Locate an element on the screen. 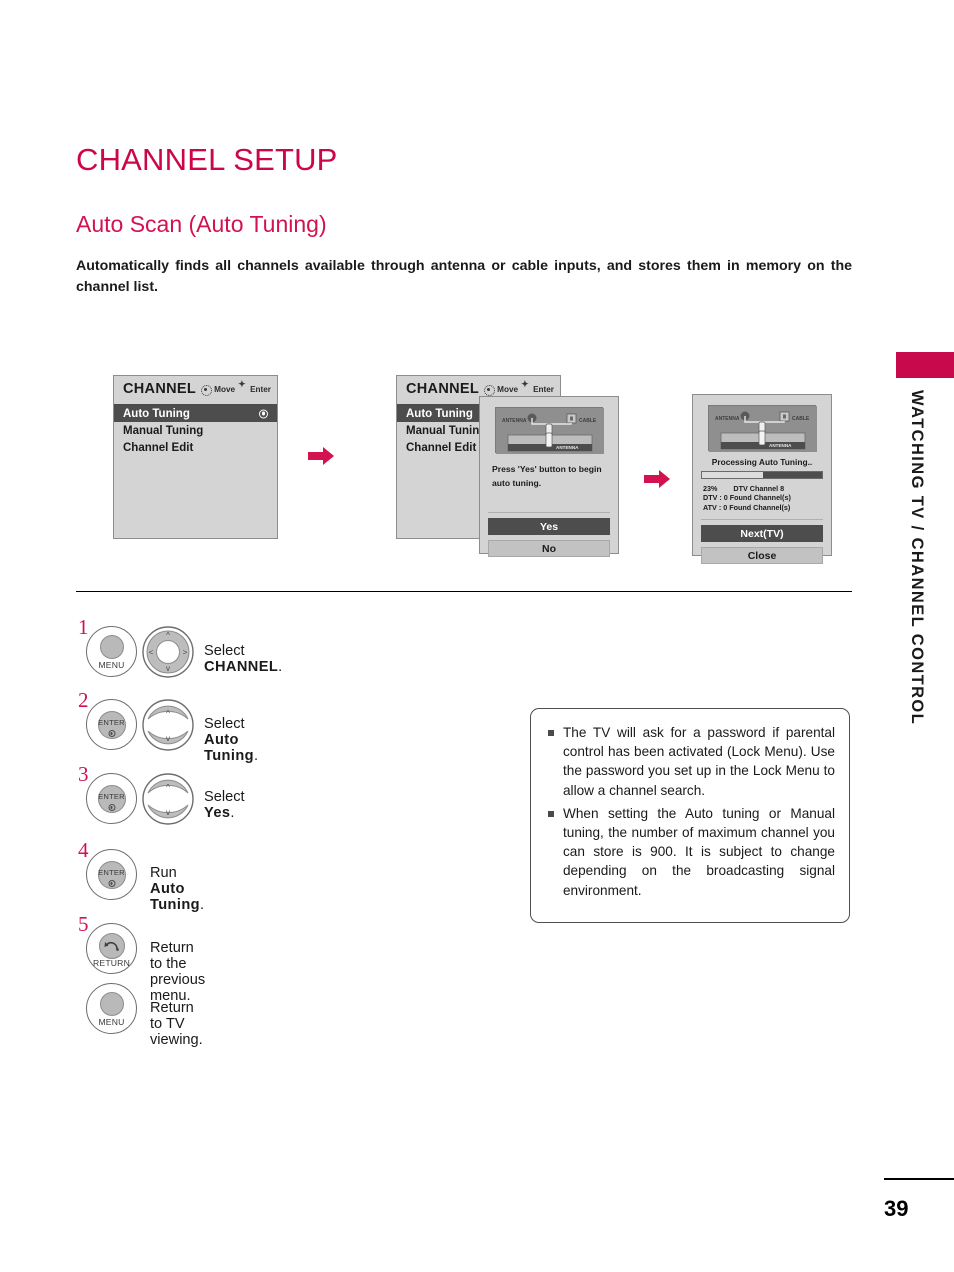 This screenshot has width=954, height=1272. osd-item-manual-tuning: Manual Tuning is located at coordinates (195, 430).